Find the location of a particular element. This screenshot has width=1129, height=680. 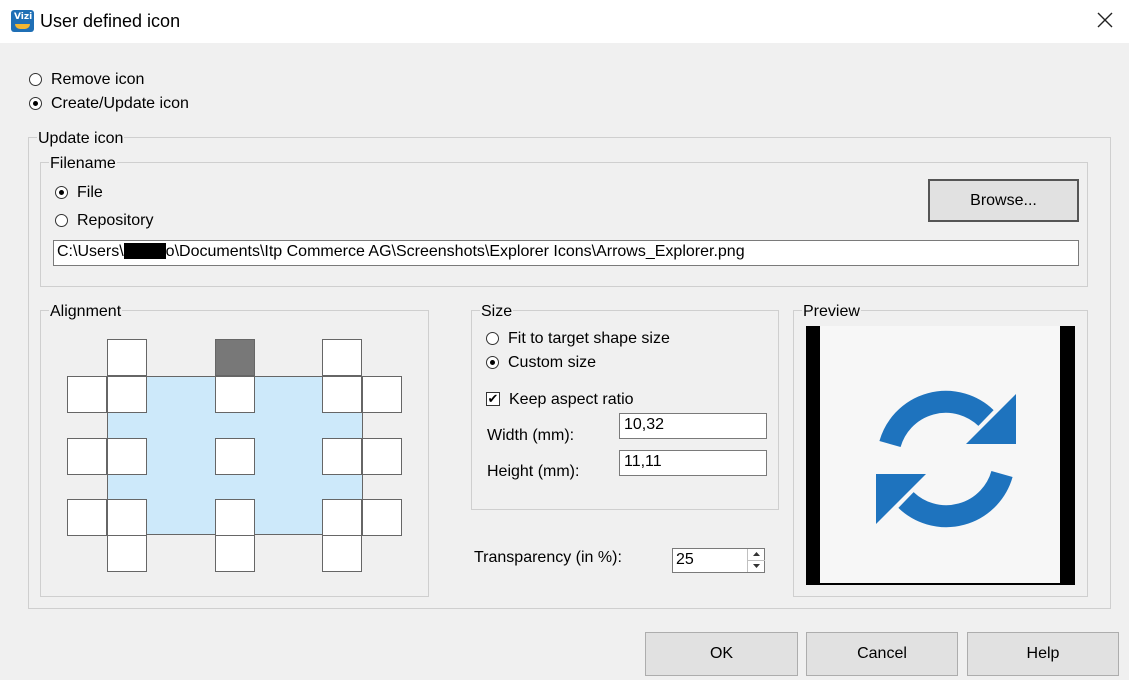

anchor-top-center is located at coordinates (235, 394).